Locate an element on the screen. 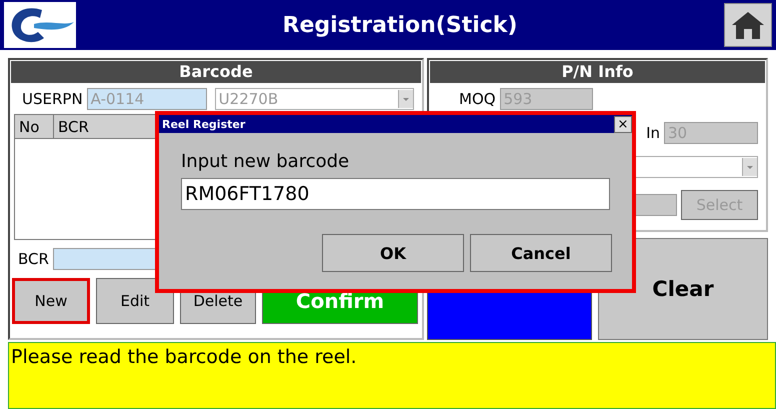 Image resolution: width=776 pixels, height=409 pixels. field-label: In is located at coordinates (653, 133).